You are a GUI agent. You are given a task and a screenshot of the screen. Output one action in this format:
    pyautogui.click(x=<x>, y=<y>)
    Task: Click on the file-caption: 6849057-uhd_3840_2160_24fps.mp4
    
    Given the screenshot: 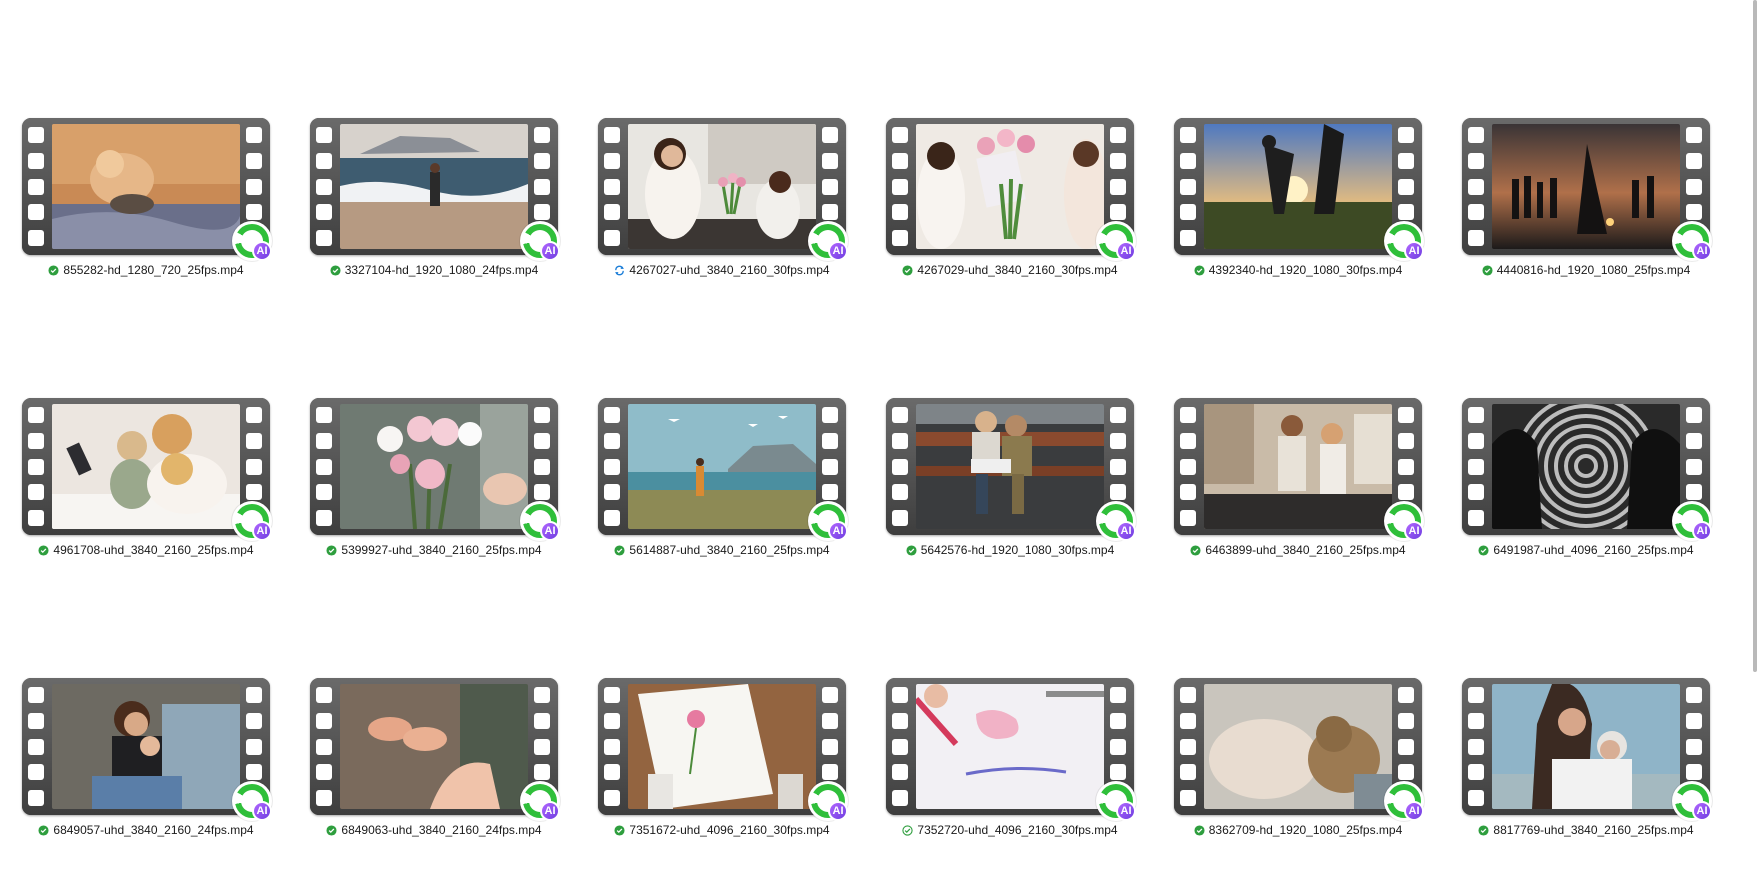 What is the action you would take?
    pyautogui.click(x=146, y=830)
    